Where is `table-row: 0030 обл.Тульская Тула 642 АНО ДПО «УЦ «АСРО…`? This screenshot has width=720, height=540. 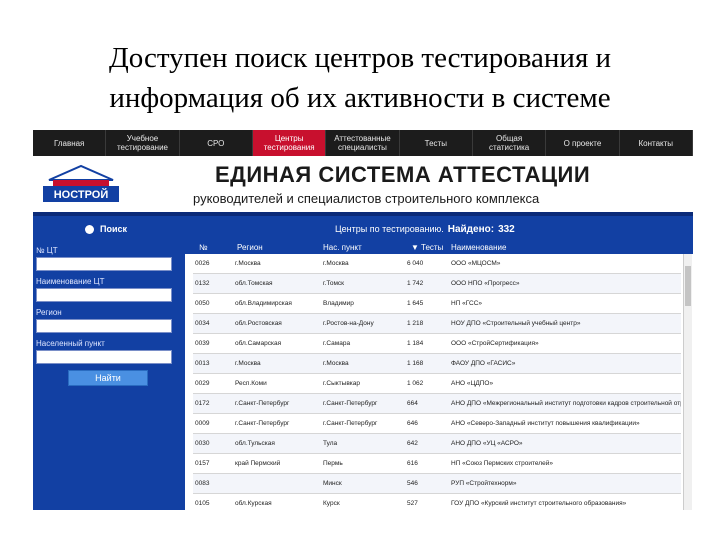
table-row: 0030 обл.Тульская Тула 642 АНО ДПО «УЦ «АСРО… is located at coordinates (437, 443).